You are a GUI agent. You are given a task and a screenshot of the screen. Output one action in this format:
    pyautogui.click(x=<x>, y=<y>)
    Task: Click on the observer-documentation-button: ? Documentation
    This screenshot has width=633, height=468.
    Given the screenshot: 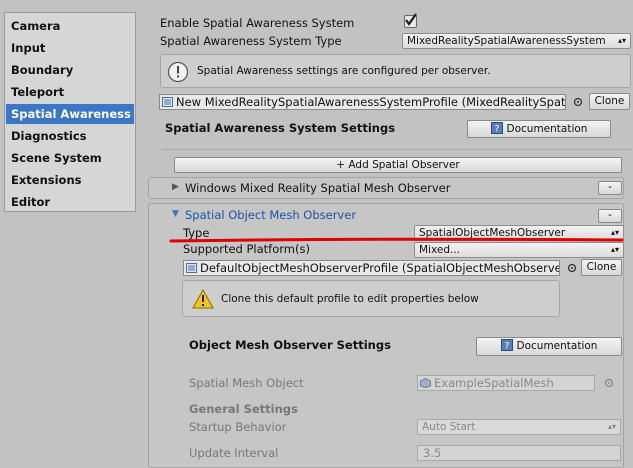 What is the action you would take?
    pyautogui.click(x=549, y=346)
    